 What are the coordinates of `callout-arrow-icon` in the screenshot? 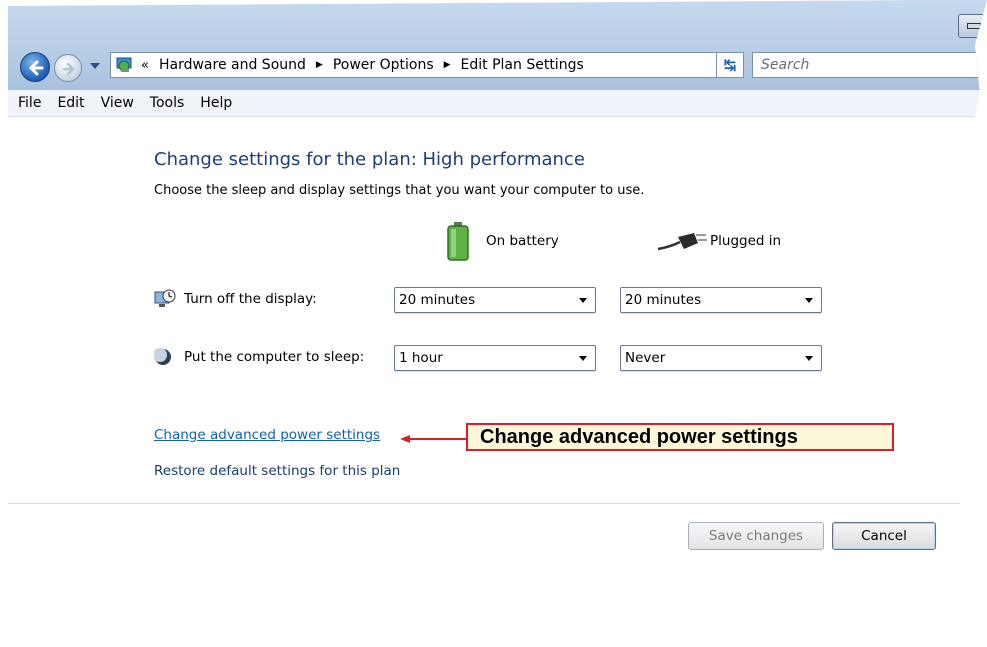 It's located at (433, 439).